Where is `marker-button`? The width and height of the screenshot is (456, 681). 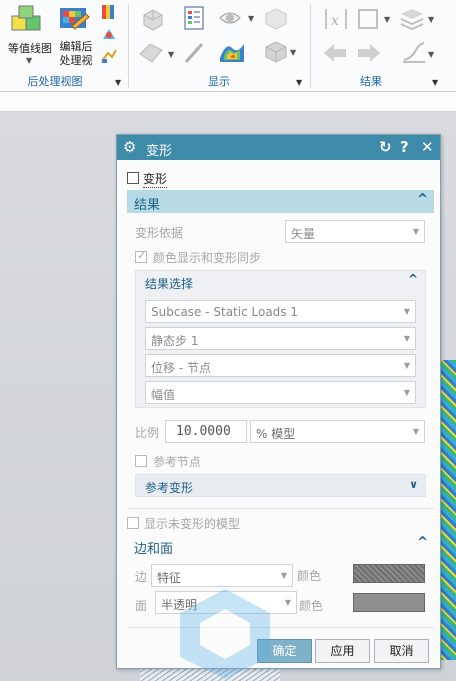
marker-button is located at coordinates (109, 35).